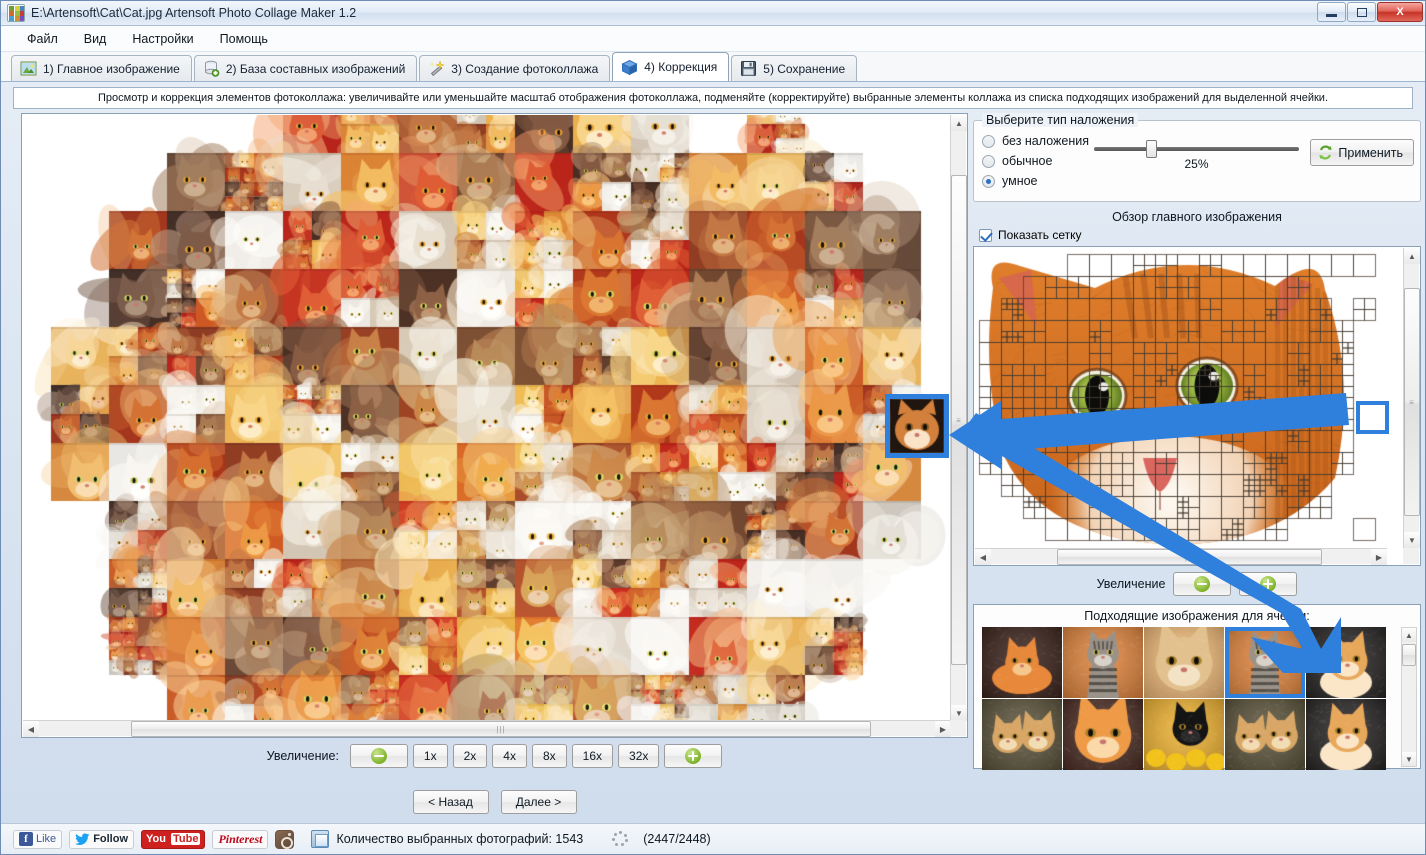 This screenshot has width=1426, height=855. I want to click on preview-horizontal-scrollbar: ◀ ||| ▶, so click(1181, 556).